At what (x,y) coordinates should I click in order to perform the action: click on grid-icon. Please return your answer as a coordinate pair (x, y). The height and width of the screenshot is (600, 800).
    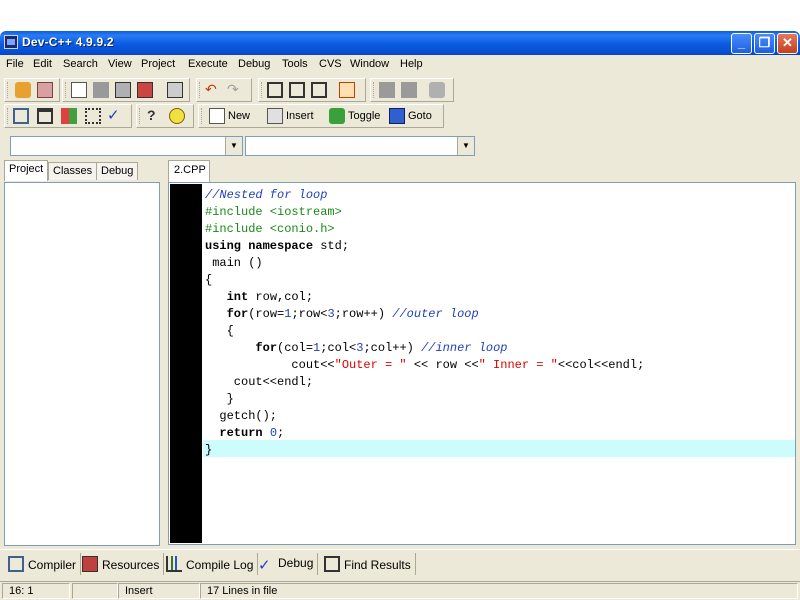
    Looking at the image, I should click on (93, 116).